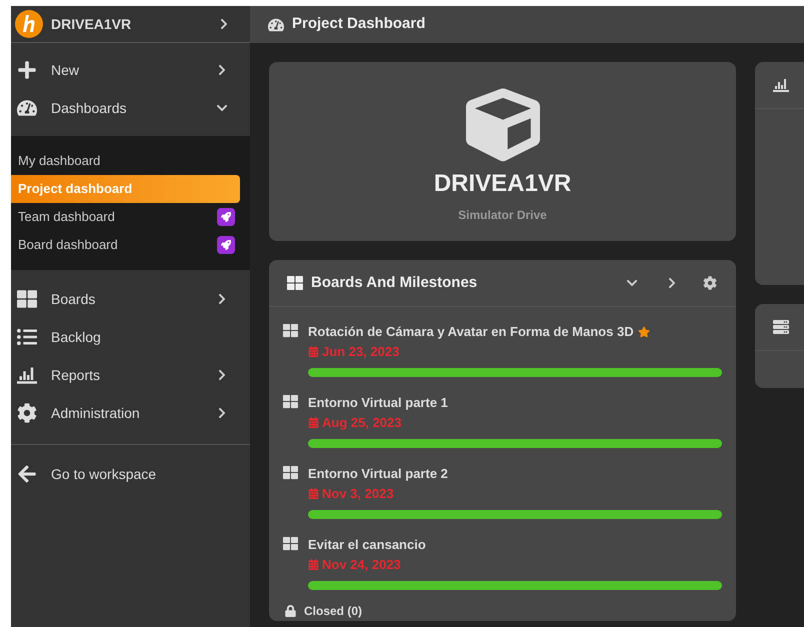 The height and width of the screenshot is (627, 804). What do you see at coordinates (130, 108) in the screenshot?
I see `nav-item: Dashboards` at bounding box center [130, 108].